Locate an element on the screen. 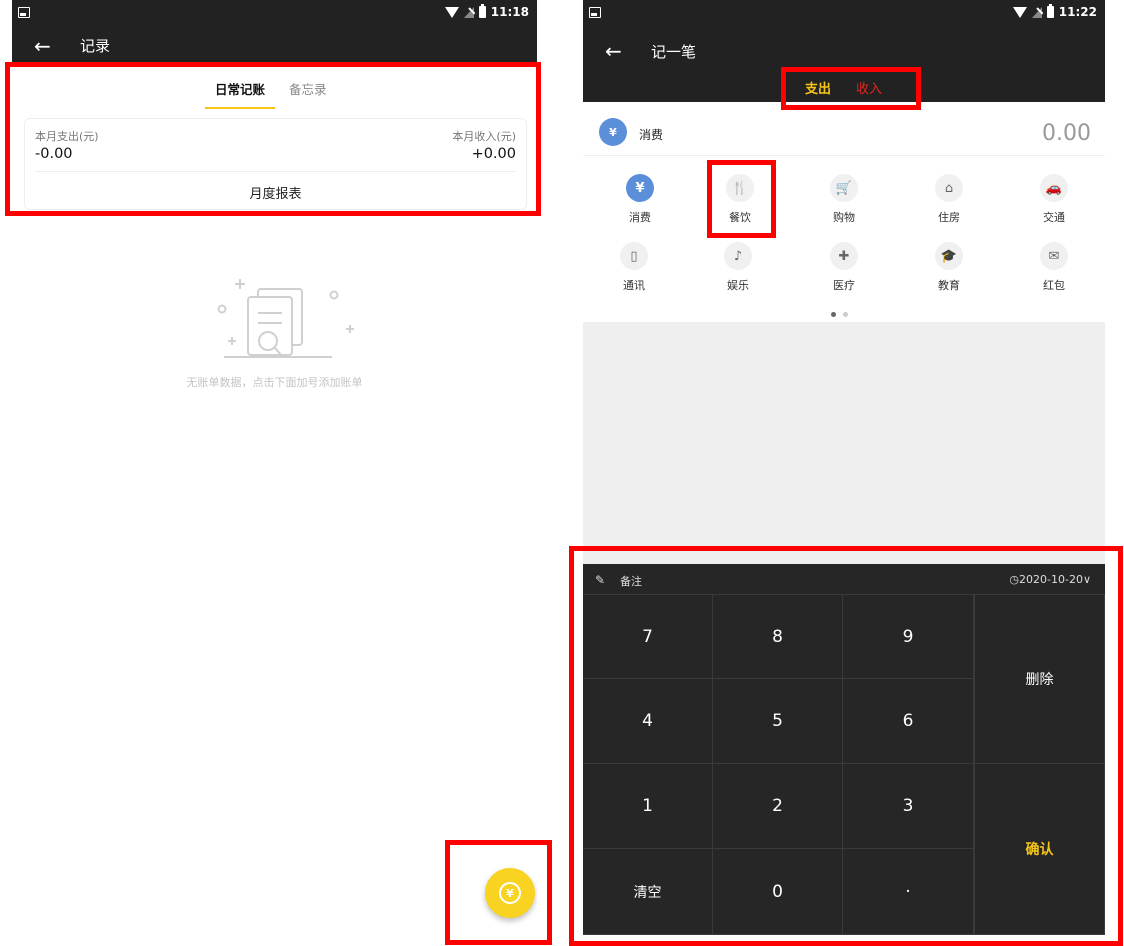 The image size is (1124, 946). category-label: 教育 is located at coordinates (949, 285).